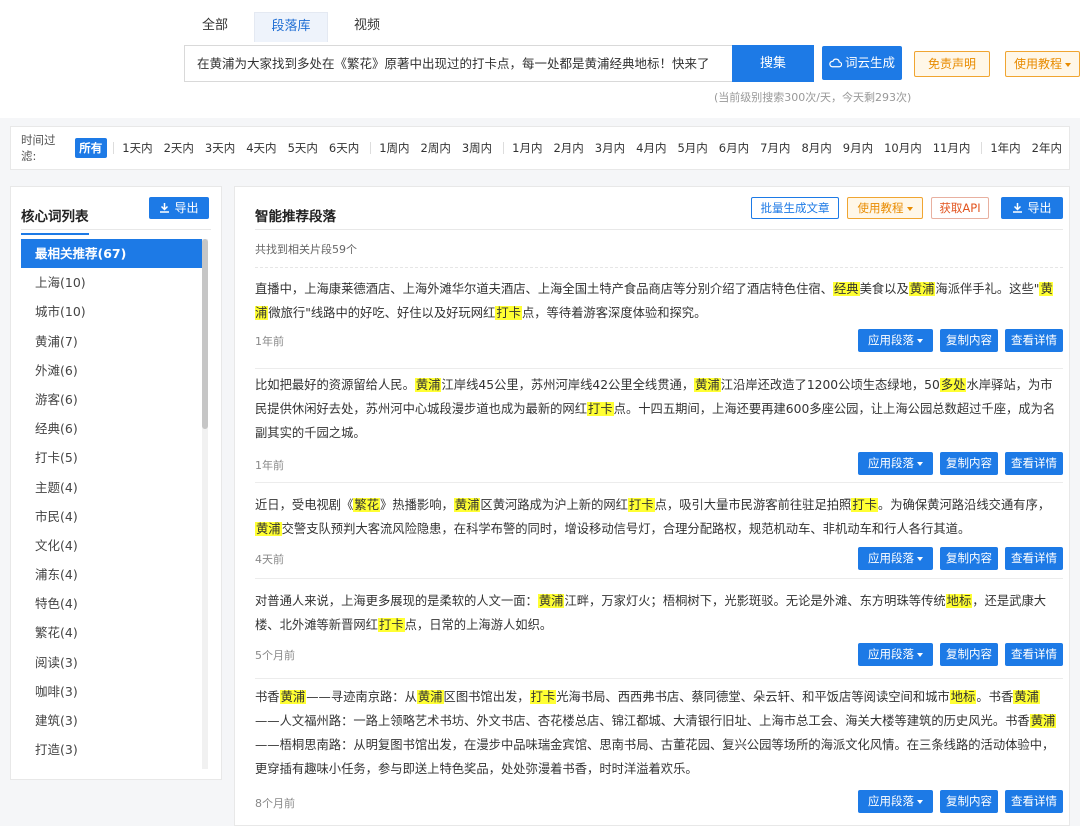 The width and height of the screenshot is (1080, 826). What do you see at coordinates (275, 803) in the screenshot?
I see `paragraph-time: 8个月前` at bounding box center [275, 803].